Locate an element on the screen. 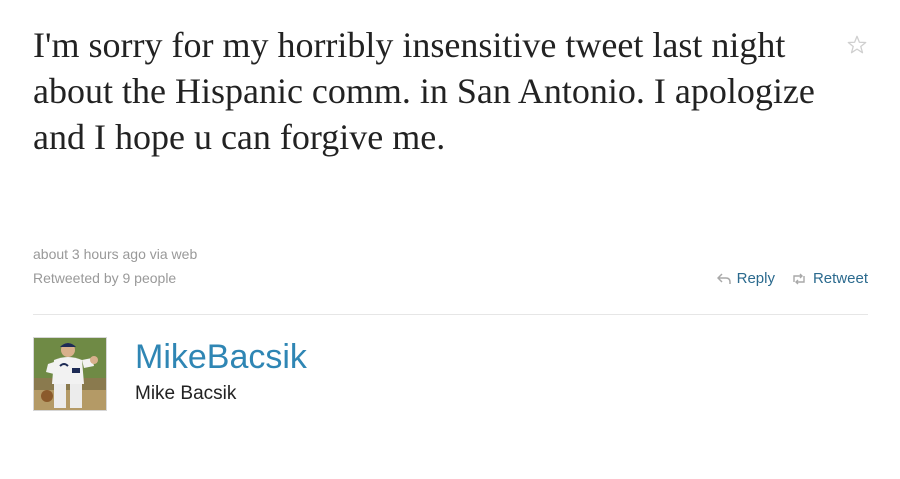  reply-arrow-icon is located at coordinates (723, 278).